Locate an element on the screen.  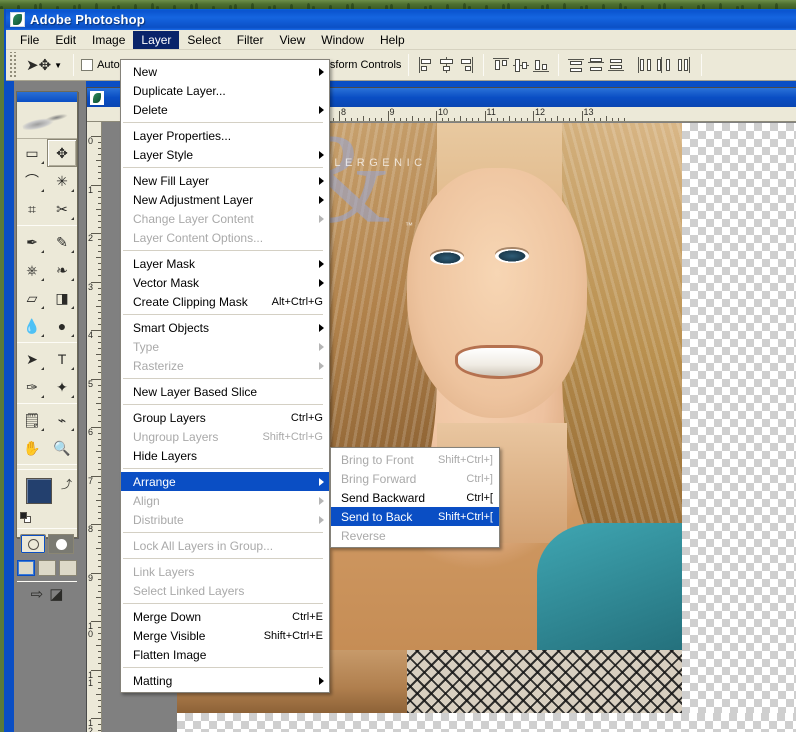
menu-select: Select is located at coordinates (203, 40).